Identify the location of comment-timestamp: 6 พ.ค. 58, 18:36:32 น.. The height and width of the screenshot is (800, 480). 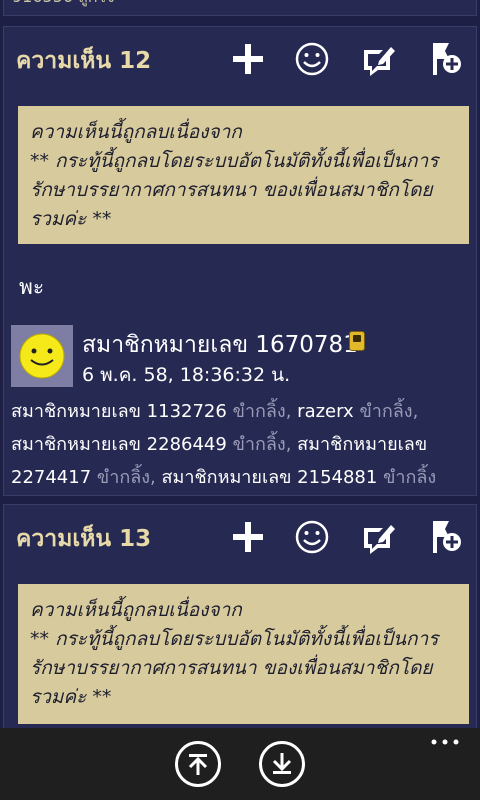
(186, 375).